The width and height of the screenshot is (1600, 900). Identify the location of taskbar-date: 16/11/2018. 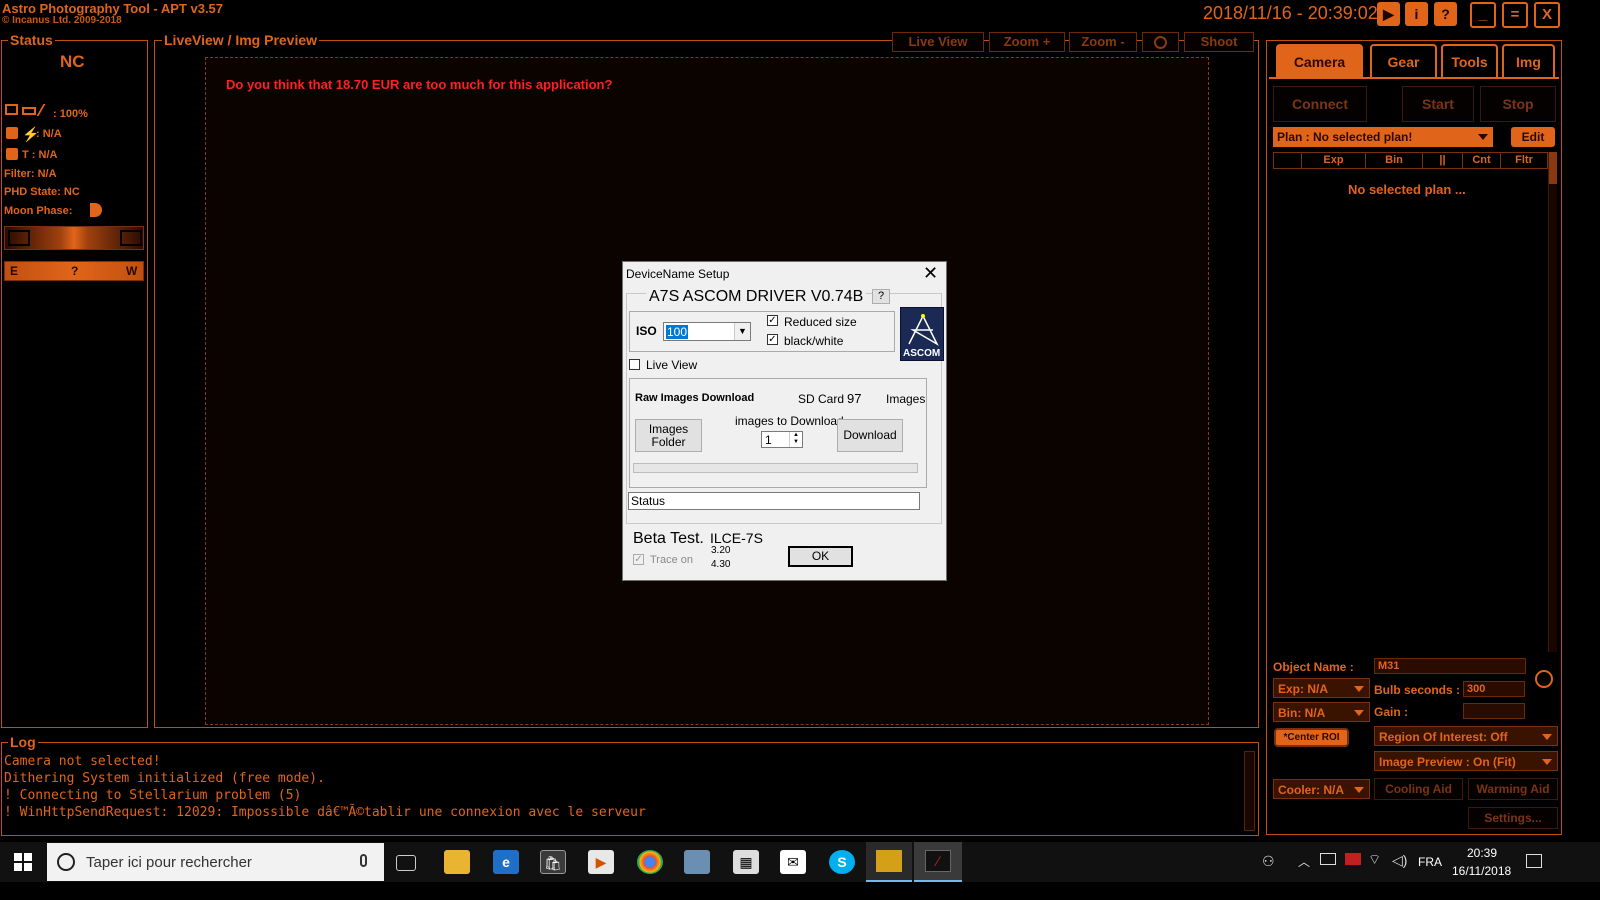
(1481, 871).